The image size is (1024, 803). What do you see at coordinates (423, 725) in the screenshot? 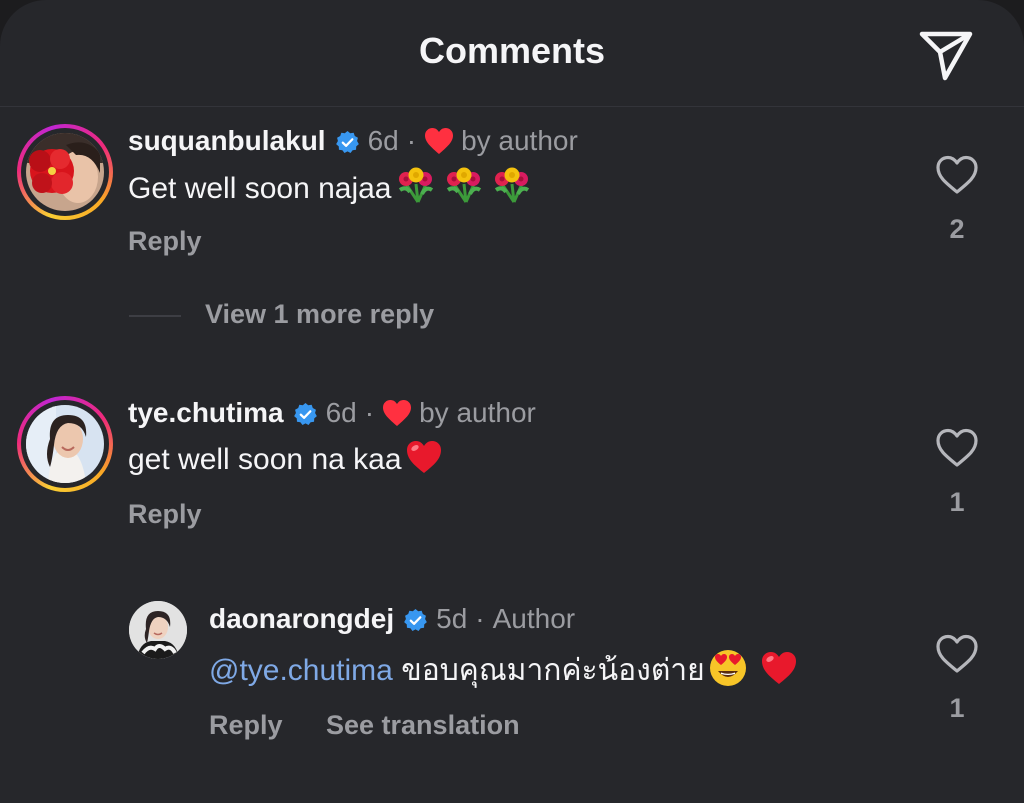
I see `see-translation-button: See translation` at bounding box center [423, 725].